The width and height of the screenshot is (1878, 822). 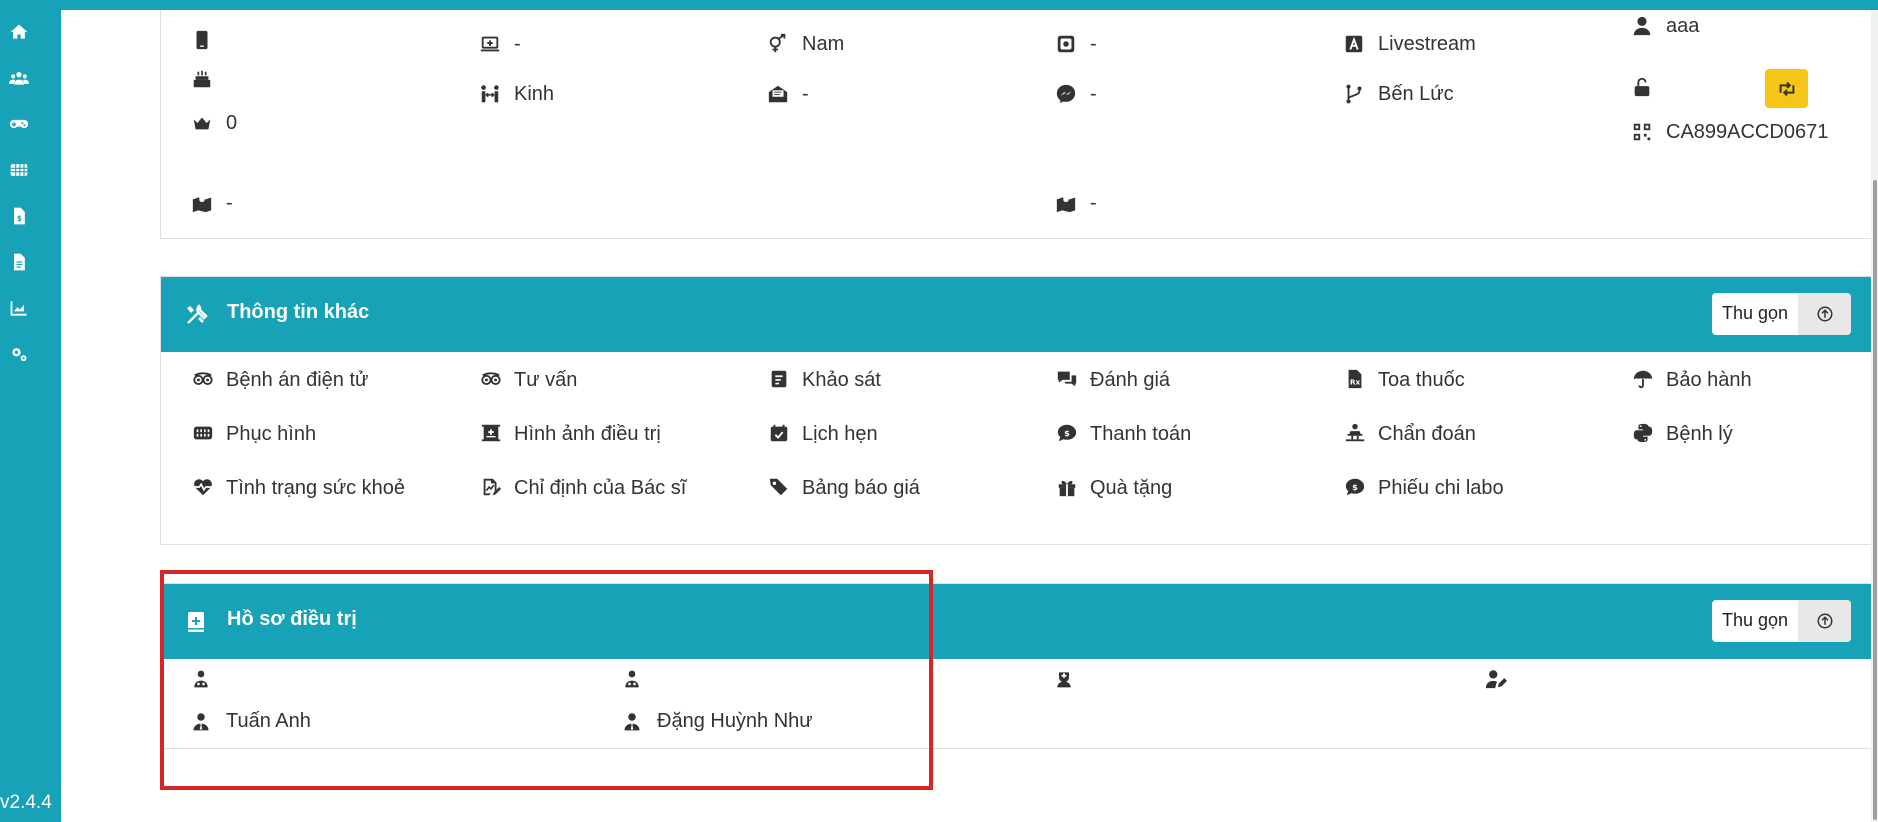 What do you see at coordinates (229, 202) in the screenshot?
I see `address-value: -` at bounding box center [229, 202].